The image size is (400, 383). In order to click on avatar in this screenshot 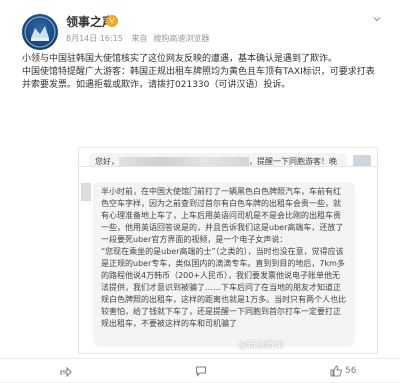, I will do `click(40, 32)`.